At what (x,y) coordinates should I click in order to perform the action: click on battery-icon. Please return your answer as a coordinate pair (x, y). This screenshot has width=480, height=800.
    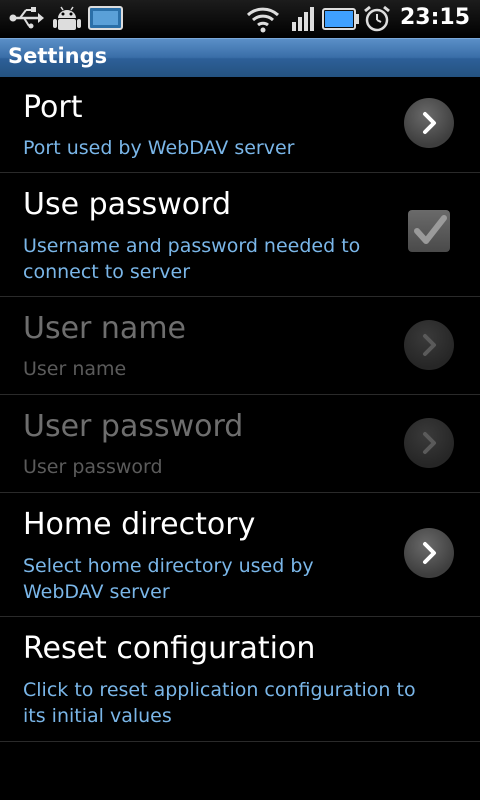
    Looking at the image, I should click on (341, 21).